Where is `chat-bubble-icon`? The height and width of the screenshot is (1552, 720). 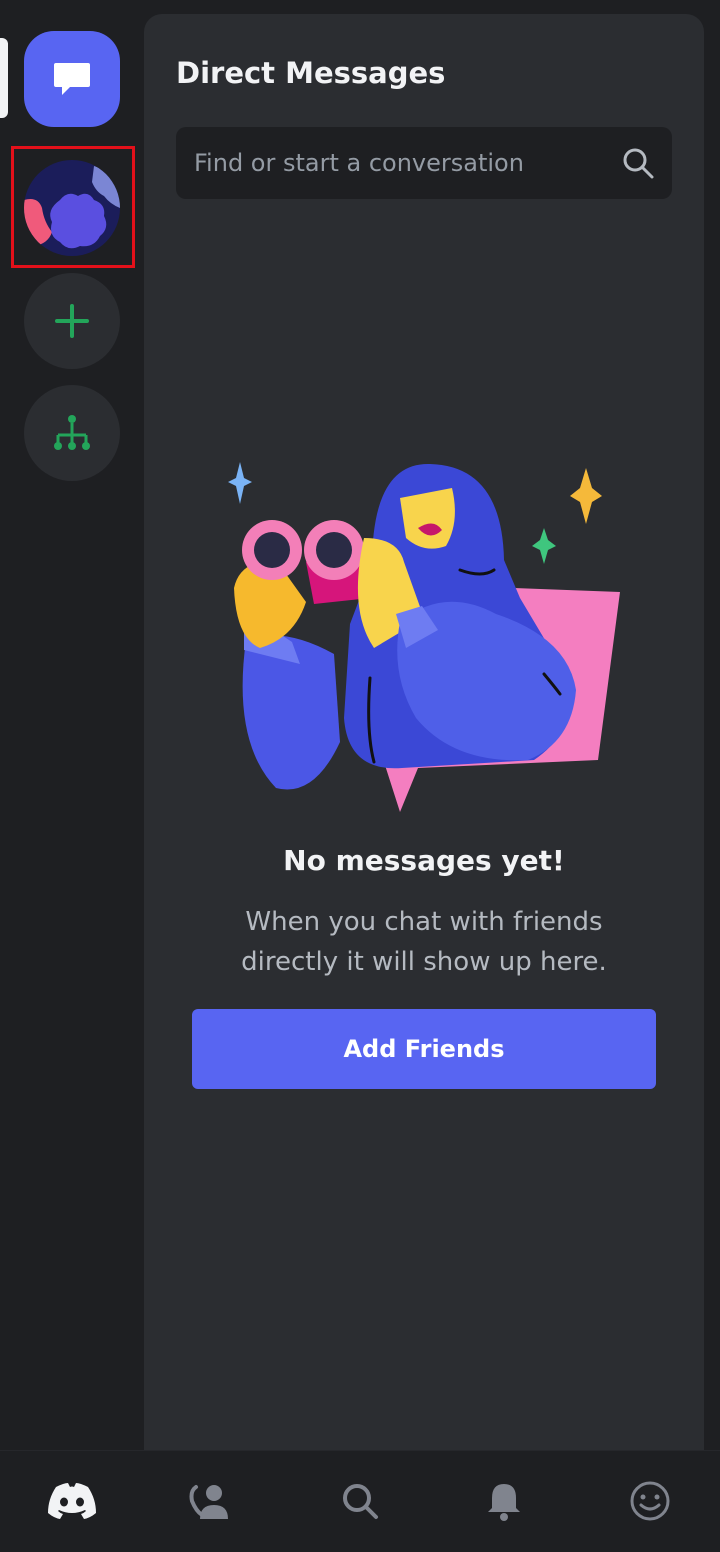 chat-bubble-icon is located at coordinates (72, 79).